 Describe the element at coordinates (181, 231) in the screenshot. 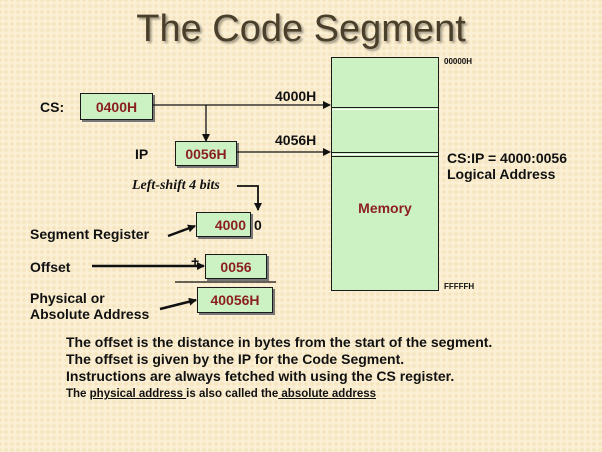

I see `segment-register-arrow` at that location.